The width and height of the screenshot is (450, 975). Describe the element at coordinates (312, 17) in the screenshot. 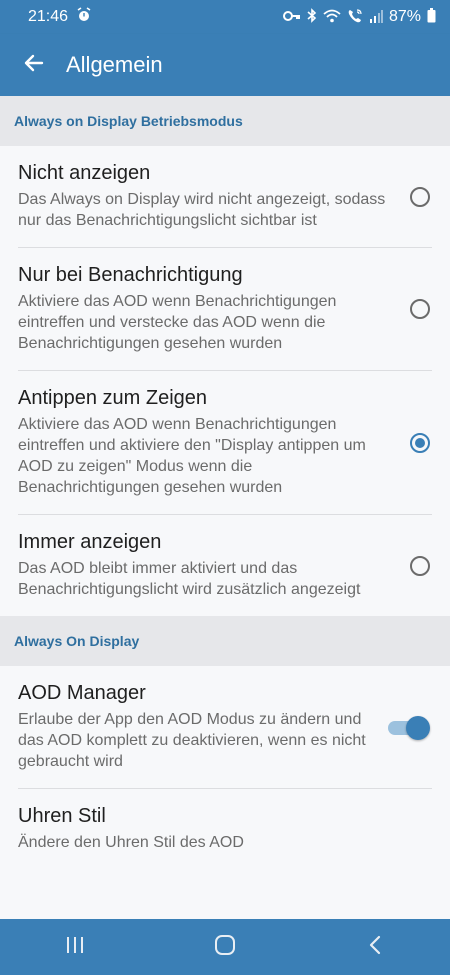

I see `bluetooth-icon` at that location.